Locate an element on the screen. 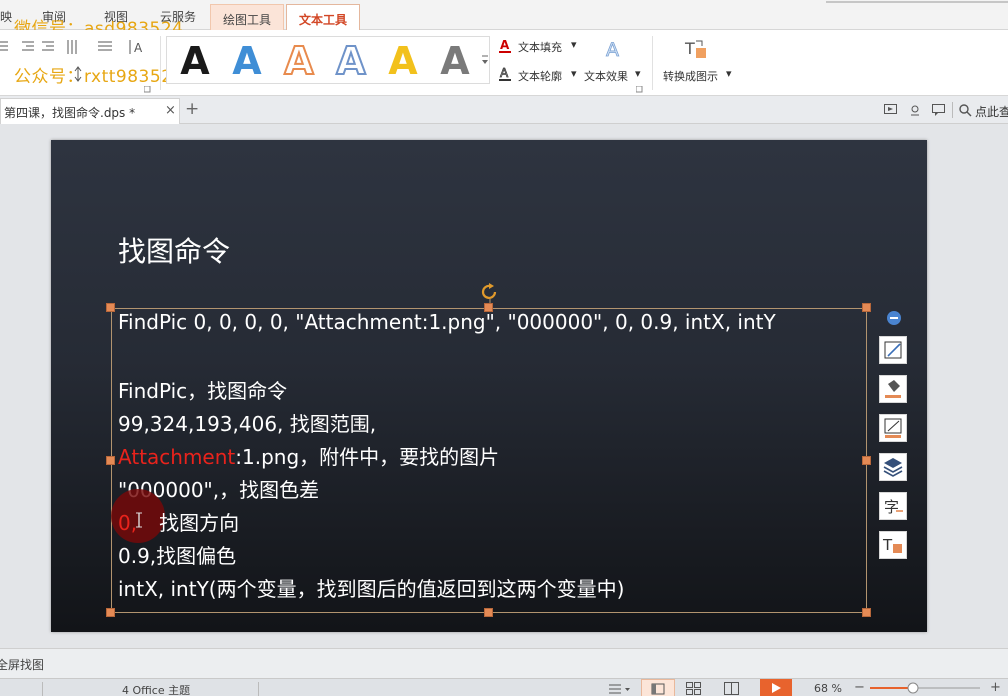 The height and width of the screenshot is (696, 1008). convert-diagram-button: T is located at coordinates (893, 545).